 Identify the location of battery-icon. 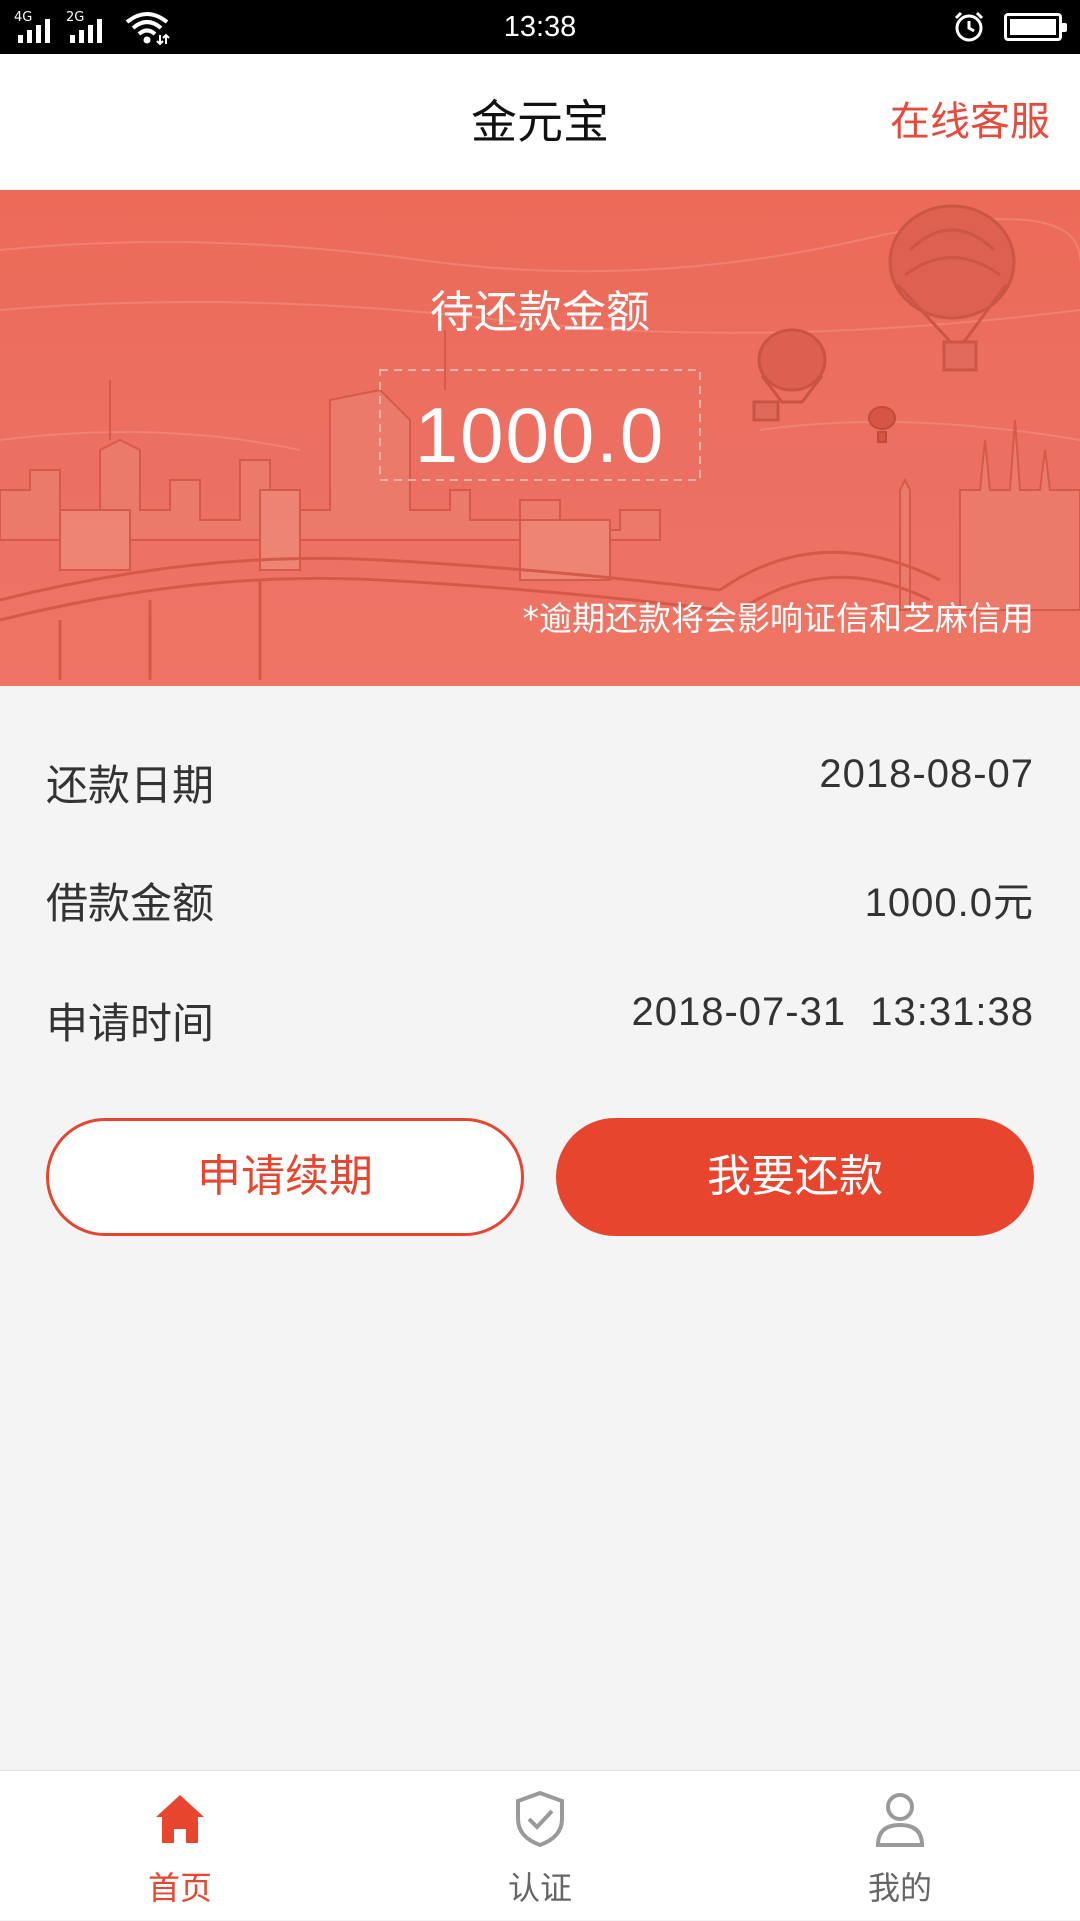
(1035, 27).